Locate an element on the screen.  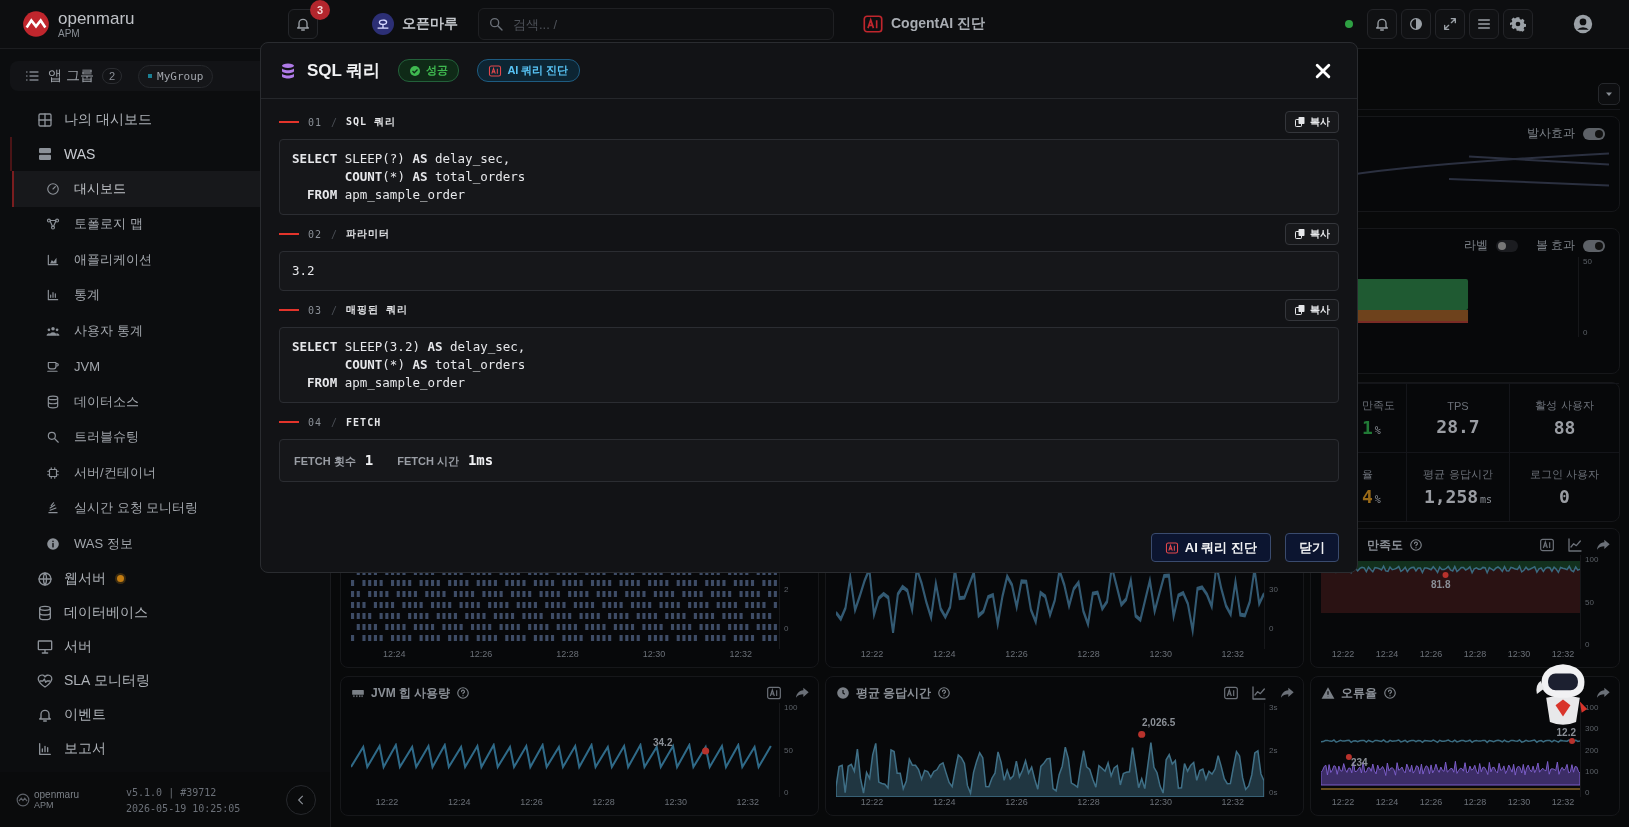
stack-icon is located at coordinates (53, 508).